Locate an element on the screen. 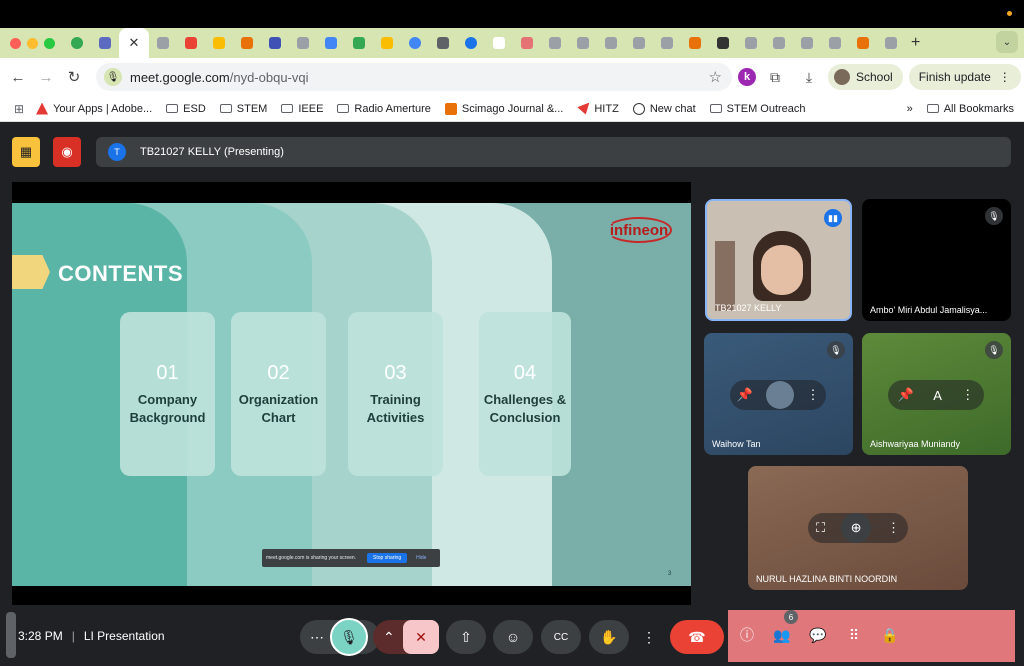 This screenshot has height=666, width=1024. present-screen-icon: ⇧ is located at coordinates (466, 637).